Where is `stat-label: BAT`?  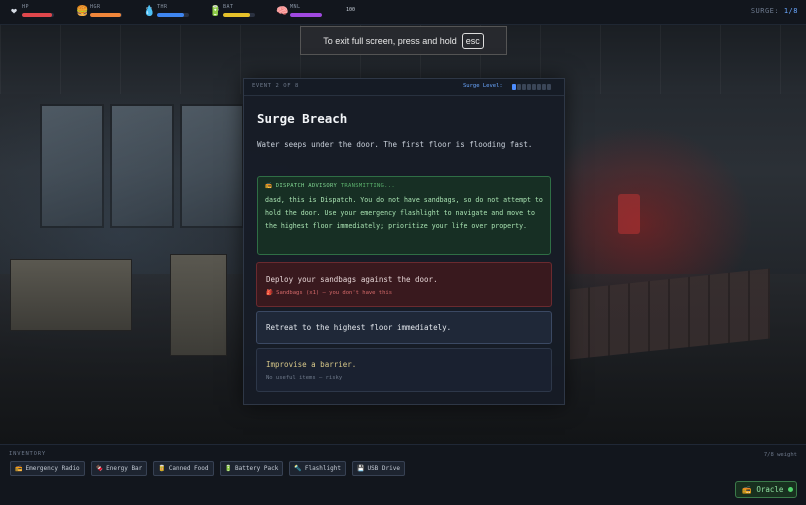
stat-label: BAT is located at coordinates (228, 7).